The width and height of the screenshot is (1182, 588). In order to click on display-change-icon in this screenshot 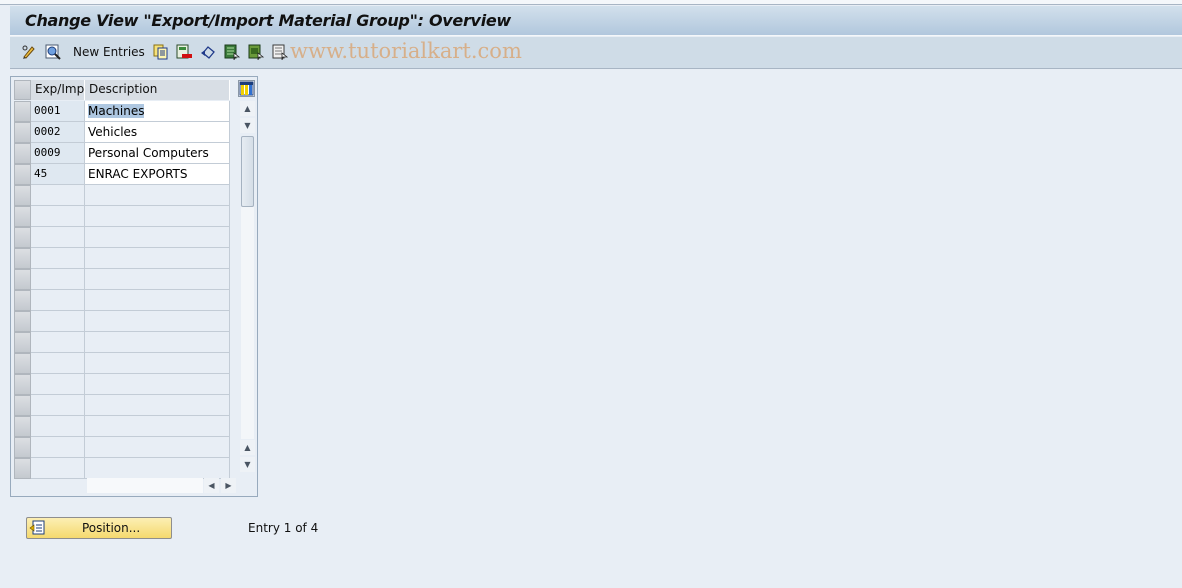, I will do `click(29, 52)`.